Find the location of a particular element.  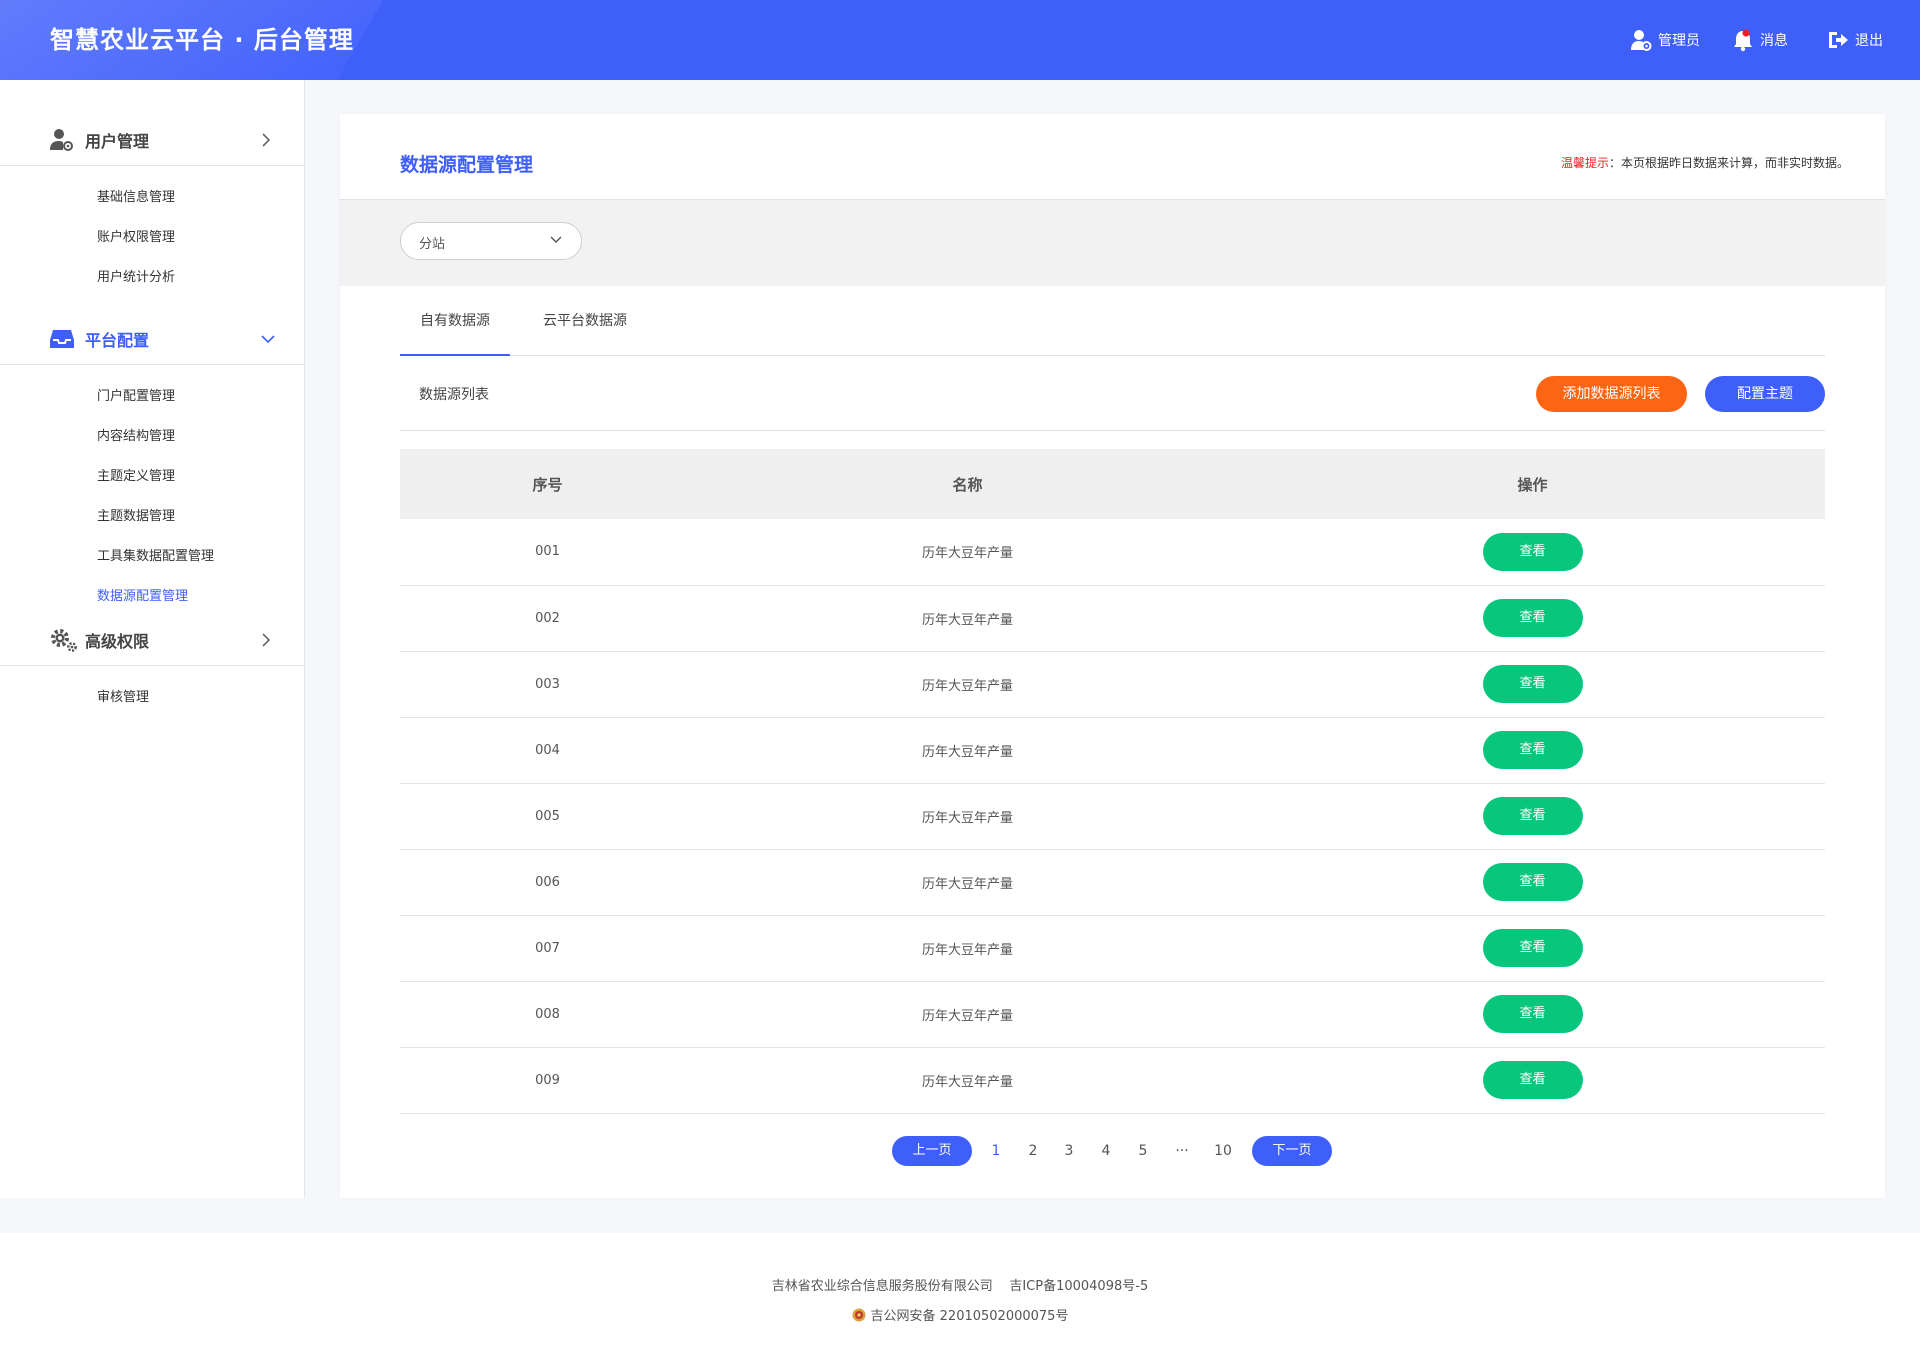

sidebar-item-toolset-config: 工具集数据配置管理 is located at coordinates (155, 554).